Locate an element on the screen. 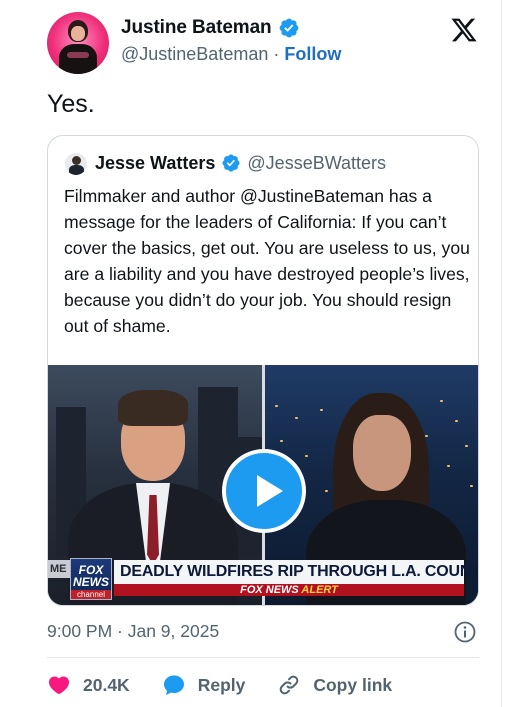 The image size is (526, 707). author-name-row: Justine Bateman is located at coordinates (210, 28).